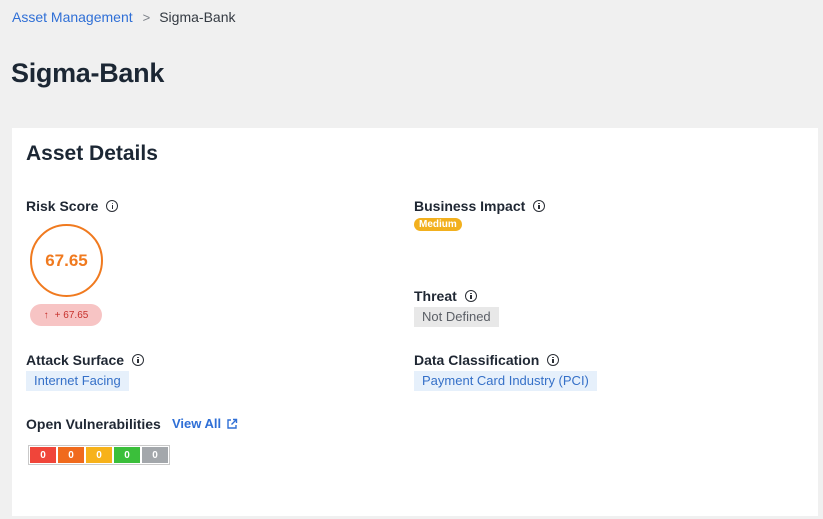  What do you see at coordinates (477, 360) in the screenshot?
I see `data-classification-label: Data Classification` at bounding box center [477, 360].